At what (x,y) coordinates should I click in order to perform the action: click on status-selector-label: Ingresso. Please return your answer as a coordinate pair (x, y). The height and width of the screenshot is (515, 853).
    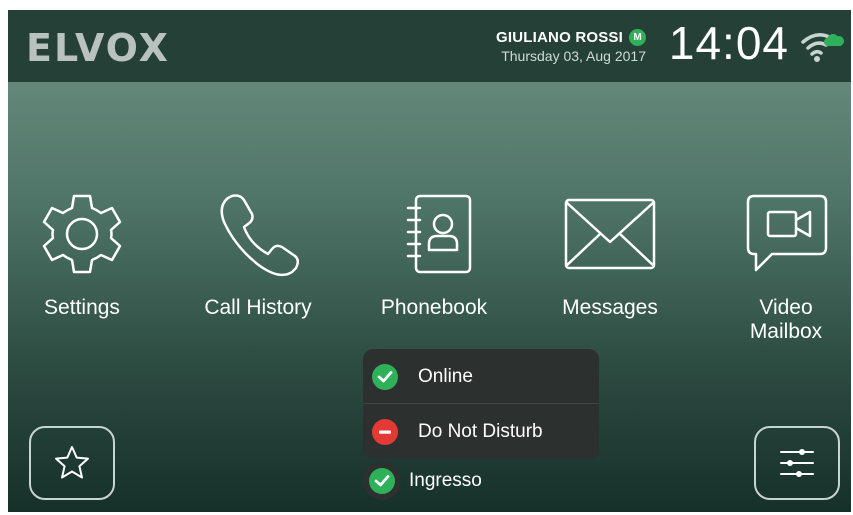
    Looking at the image, I should click on (445, 480).